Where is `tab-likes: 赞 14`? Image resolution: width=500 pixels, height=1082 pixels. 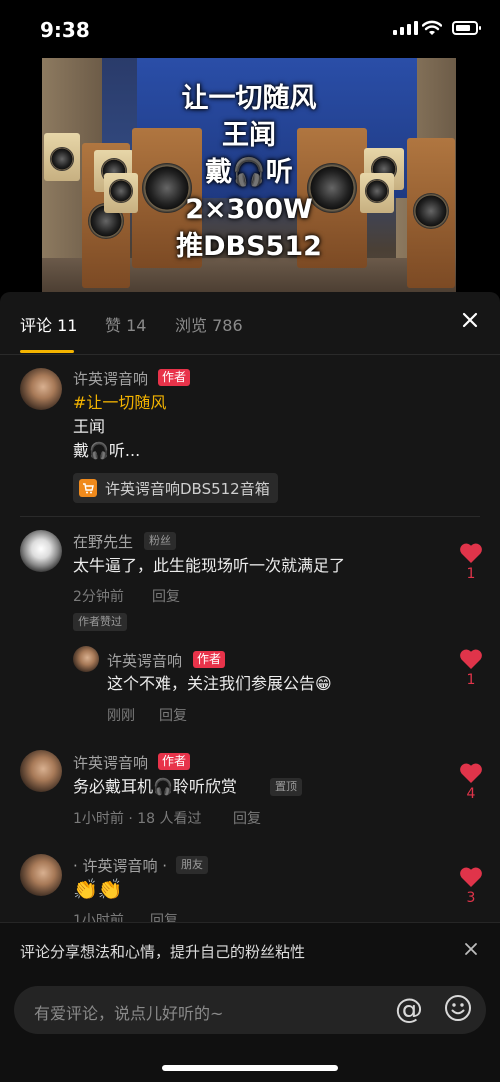 tab-likes: 赞 14 is located at coordinates (125, 324).